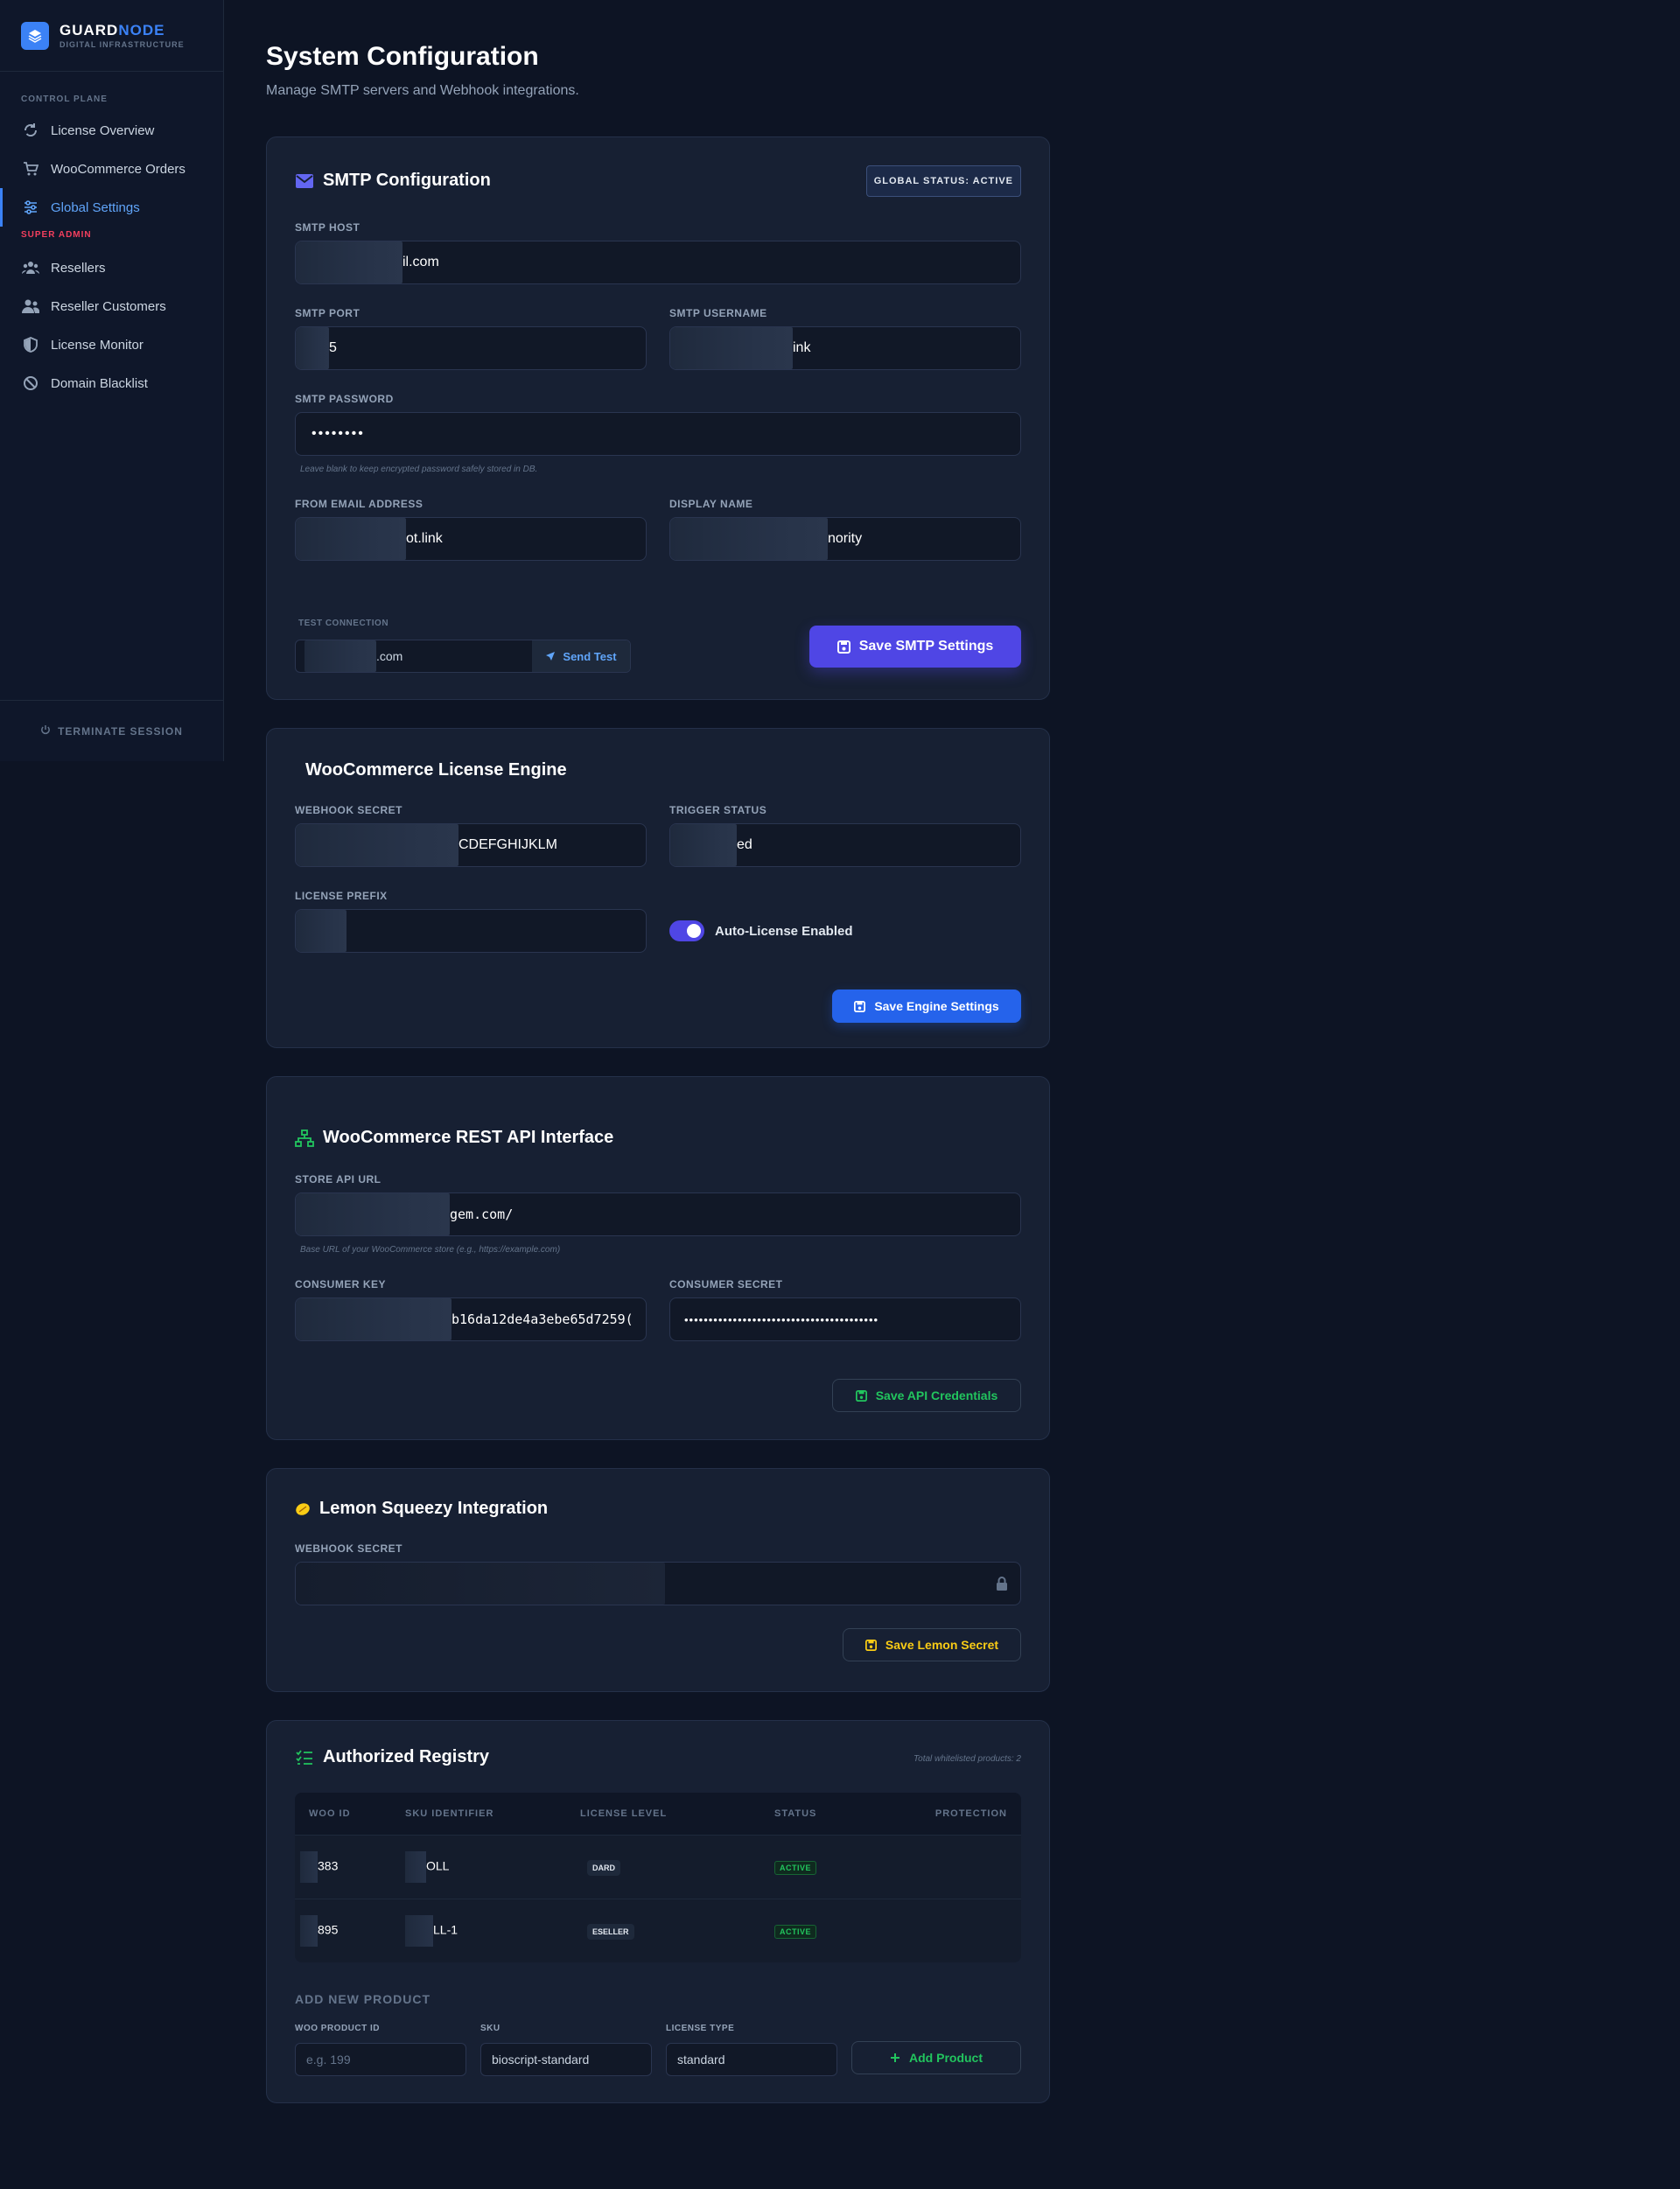 This screenshot has width=1680, height=2189. What do you see at coordinates (304, 1138) in the screenshot?
I see `sitemap-icon` at bounding box center [304, 1138].